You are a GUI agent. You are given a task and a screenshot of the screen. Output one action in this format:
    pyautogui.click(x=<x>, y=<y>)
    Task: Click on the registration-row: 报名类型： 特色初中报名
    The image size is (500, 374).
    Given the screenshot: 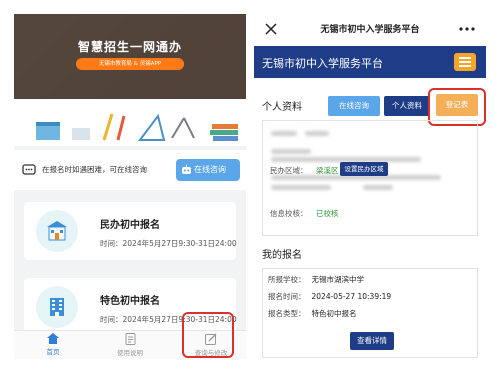 What is the action you would take?
    pyautogui.click(x=312, y=313)
    